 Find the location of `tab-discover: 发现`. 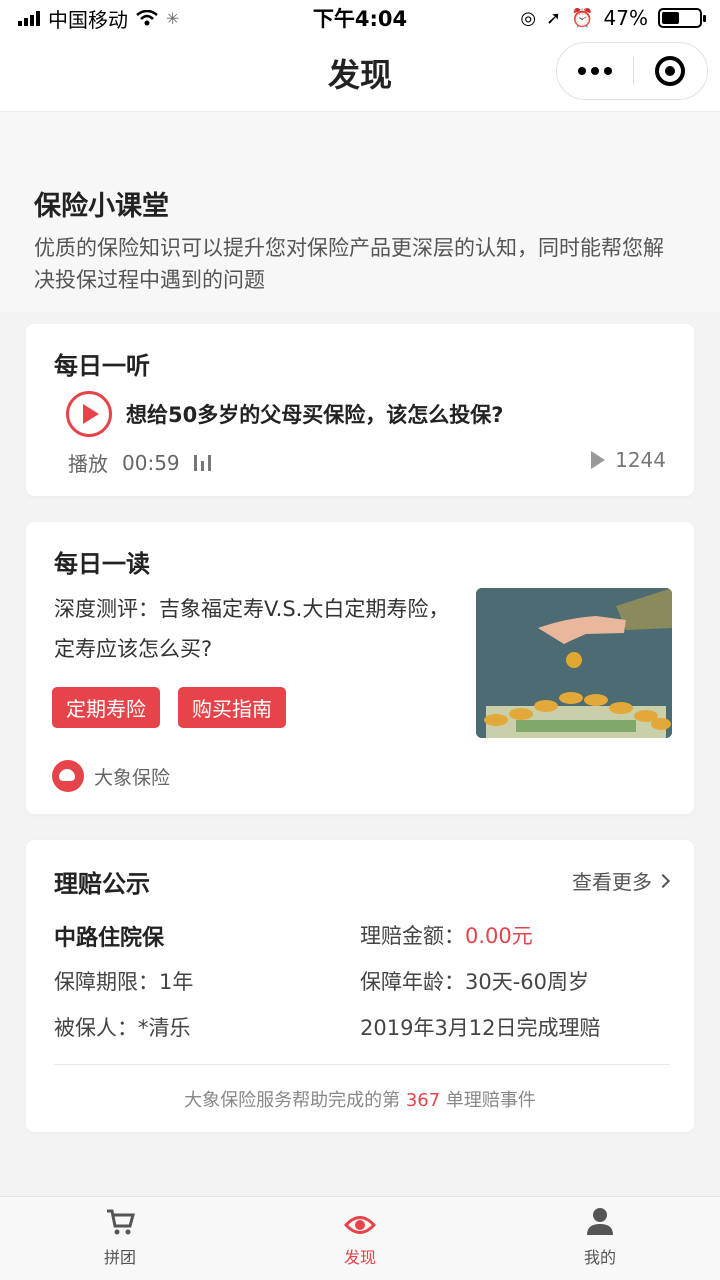

tab-discover: 发现 is located at coordinates (360, 1238).